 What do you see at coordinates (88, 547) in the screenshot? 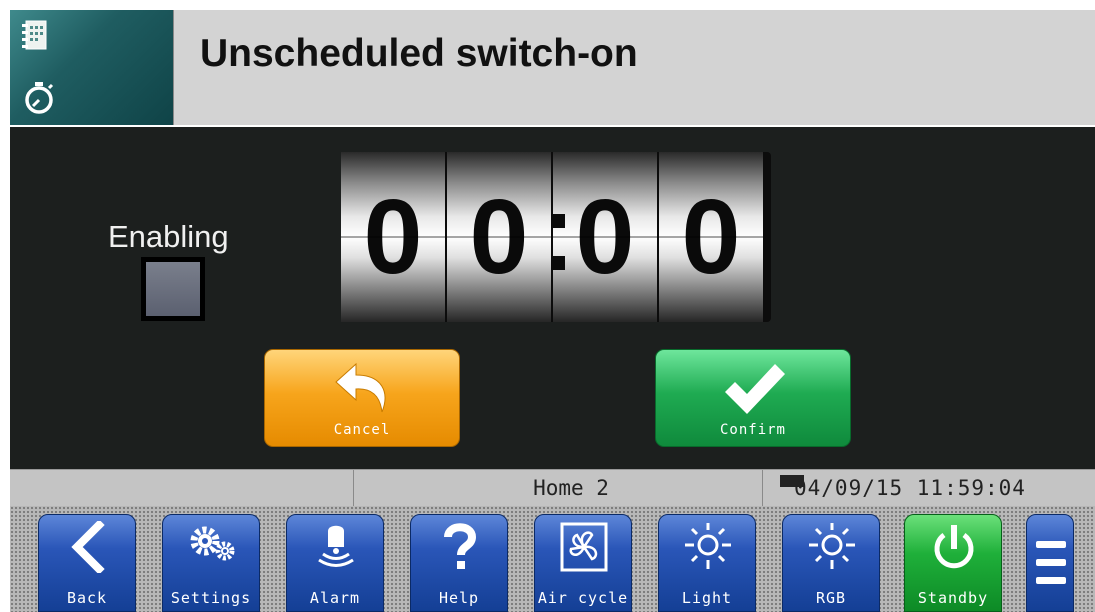
I see `back-arrow-icon` at bounding box center [88, 547].